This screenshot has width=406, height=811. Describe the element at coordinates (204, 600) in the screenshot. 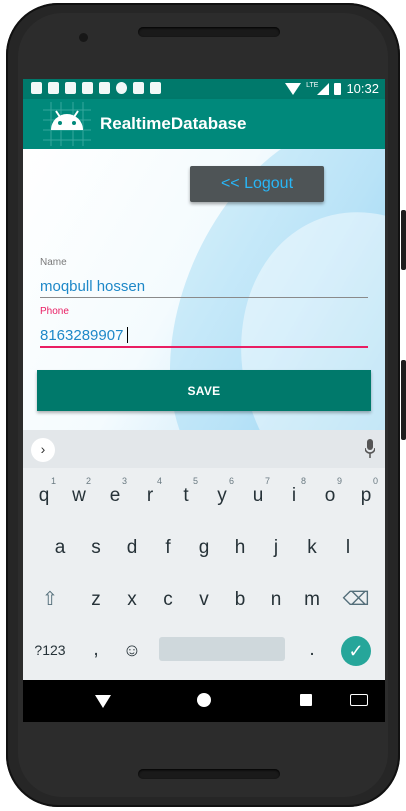

I see `key-v: v` at that location.